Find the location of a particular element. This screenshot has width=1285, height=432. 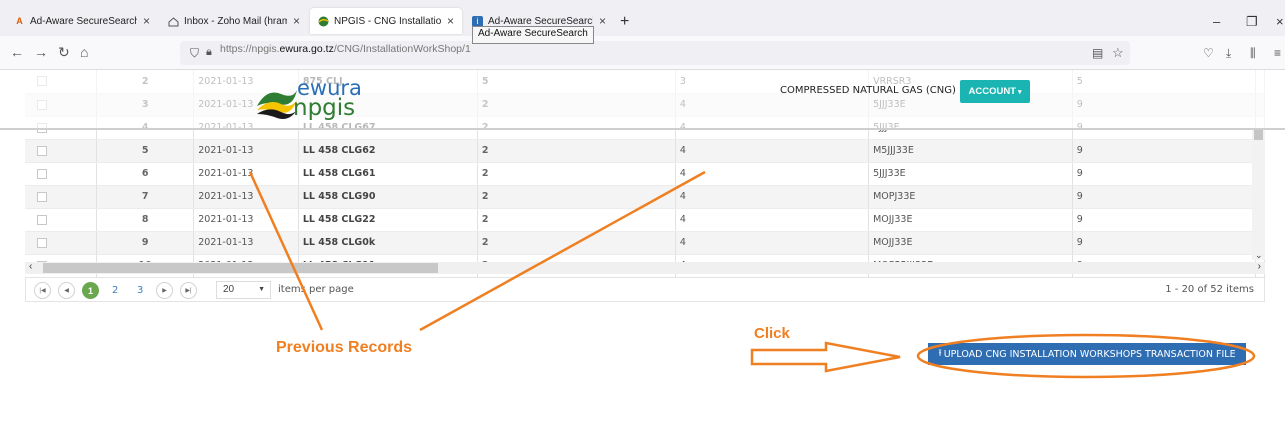

page-link: 3 is located at coordinates (140, 290).